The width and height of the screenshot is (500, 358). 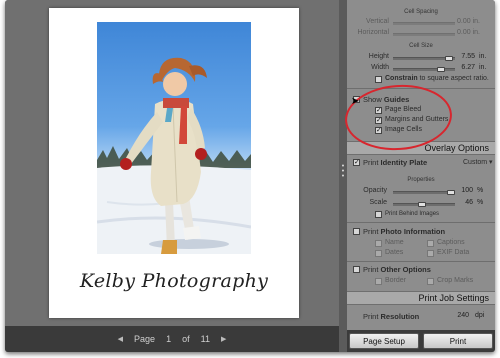 What do you see at coordinates (421, 46) in the screenshot?
I see `cell-size-heading: Cell Size` at bounding box center [421, 46].